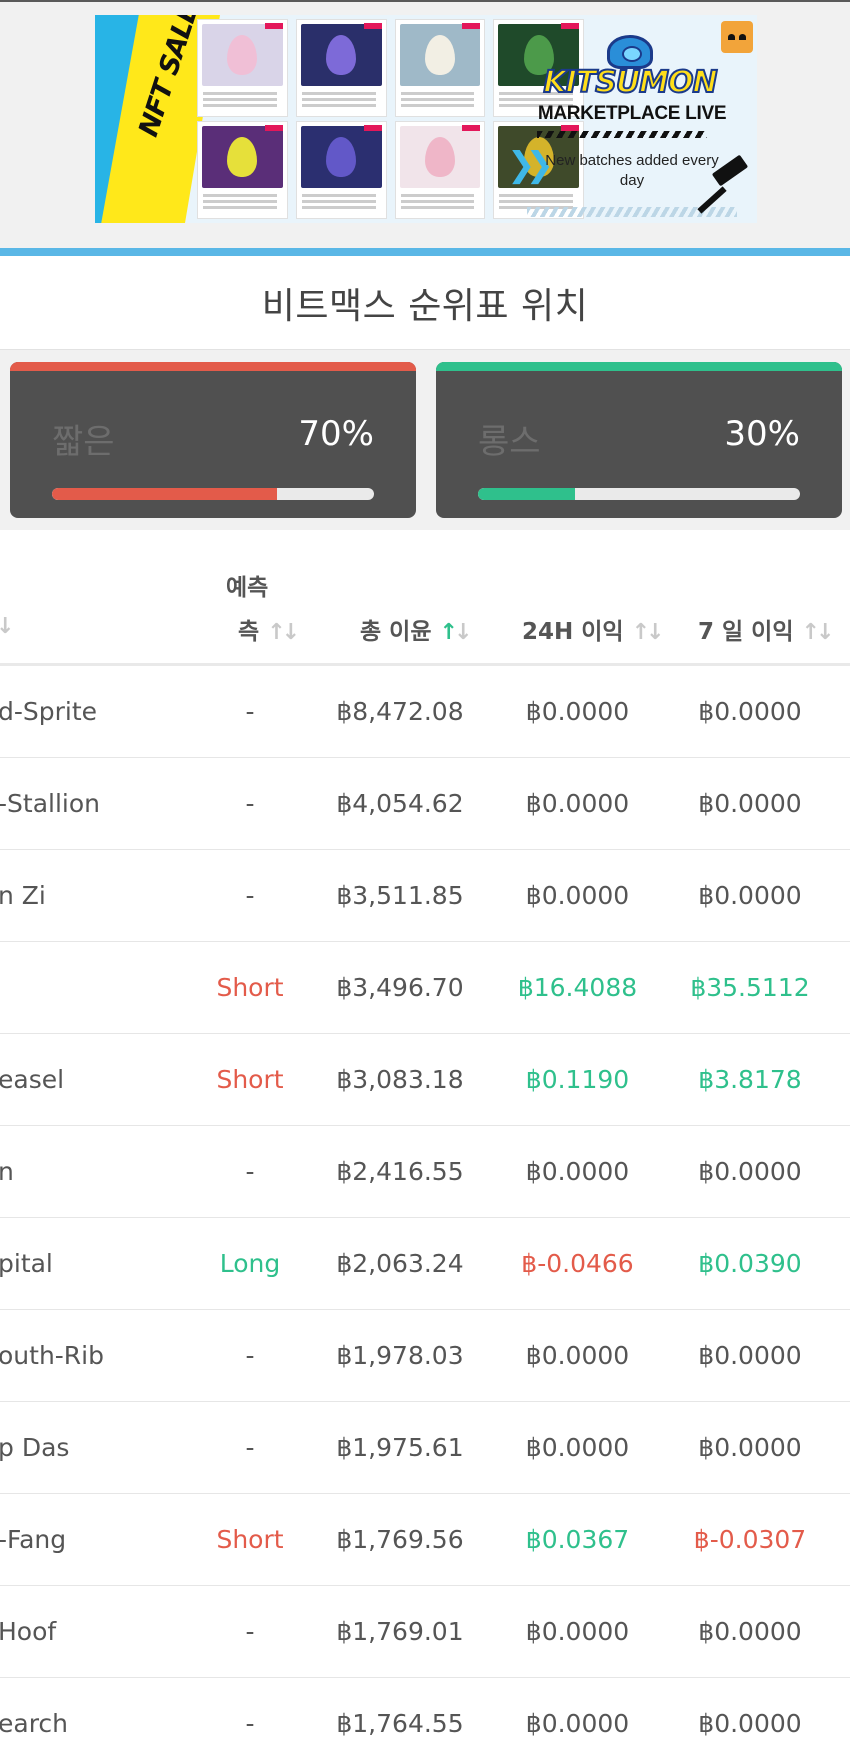 The width and height of the screenshot is (850, 1740). Describe the element at coordinates (593, 629) in the screenshot. I see `h24-profit-column-header: 24H 이익 ↑↓` at that location.